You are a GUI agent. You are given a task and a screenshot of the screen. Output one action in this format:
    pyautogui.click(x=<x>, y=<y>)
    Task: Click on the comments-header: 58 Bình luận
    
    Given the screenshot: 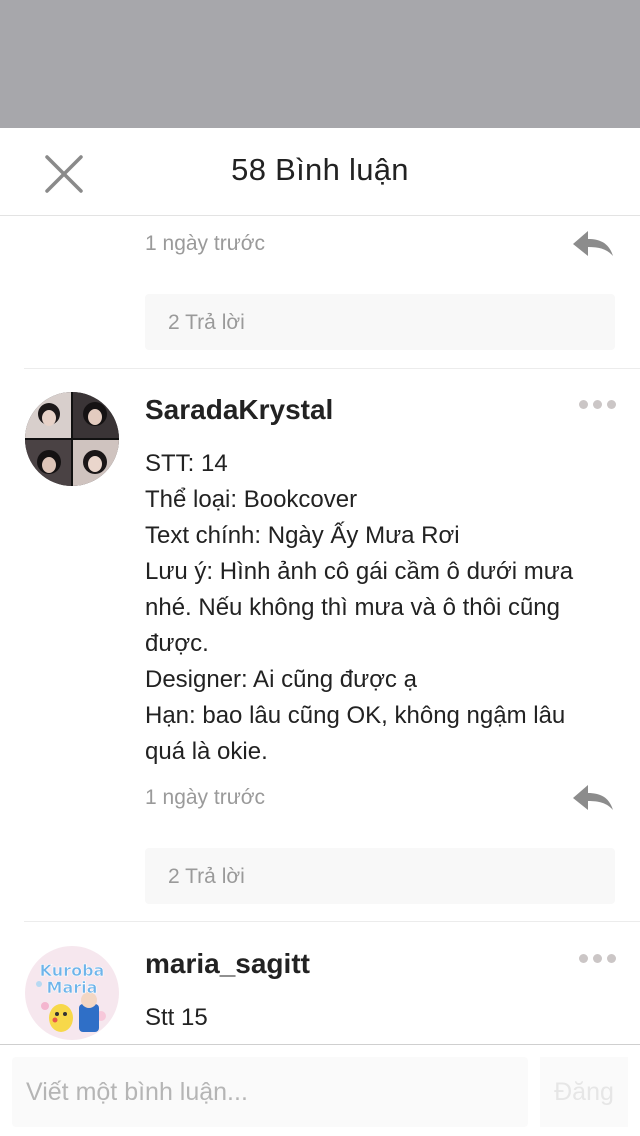 What is the action you would take?
    pyautogui.click(x=320, y=172)
    